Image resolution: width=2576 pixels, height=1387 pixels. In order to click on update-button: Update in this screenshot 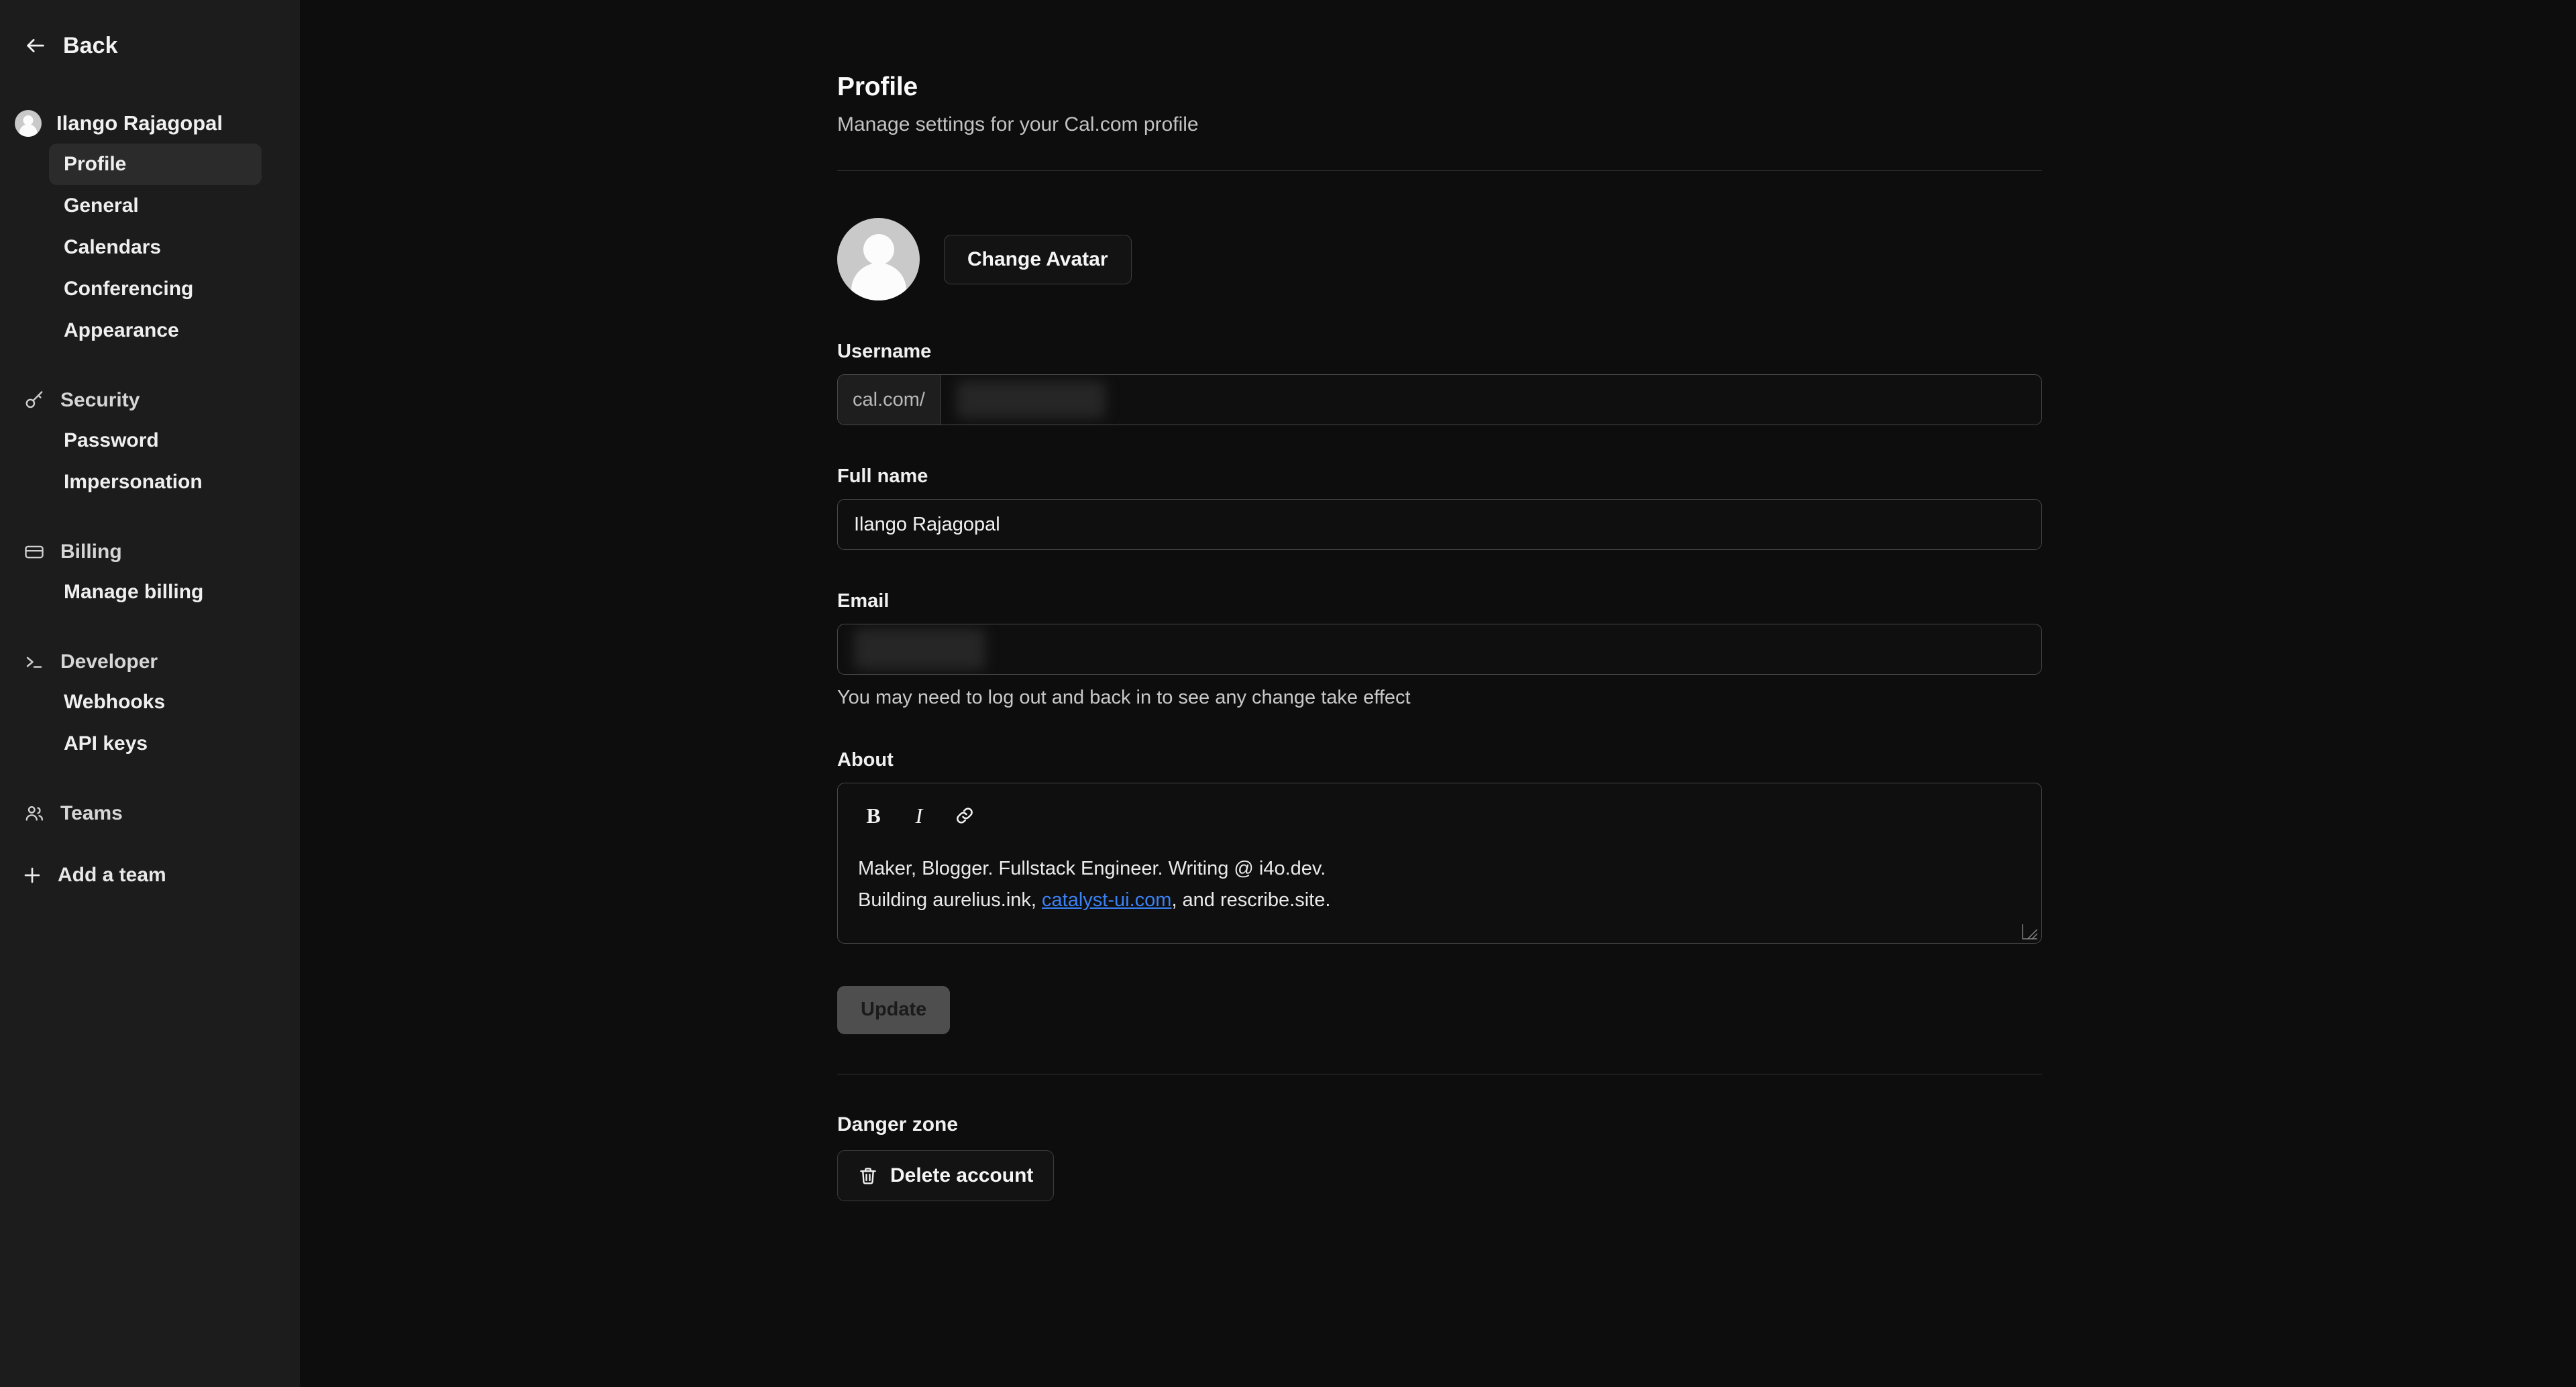, I will do `click(894, 1009)`.